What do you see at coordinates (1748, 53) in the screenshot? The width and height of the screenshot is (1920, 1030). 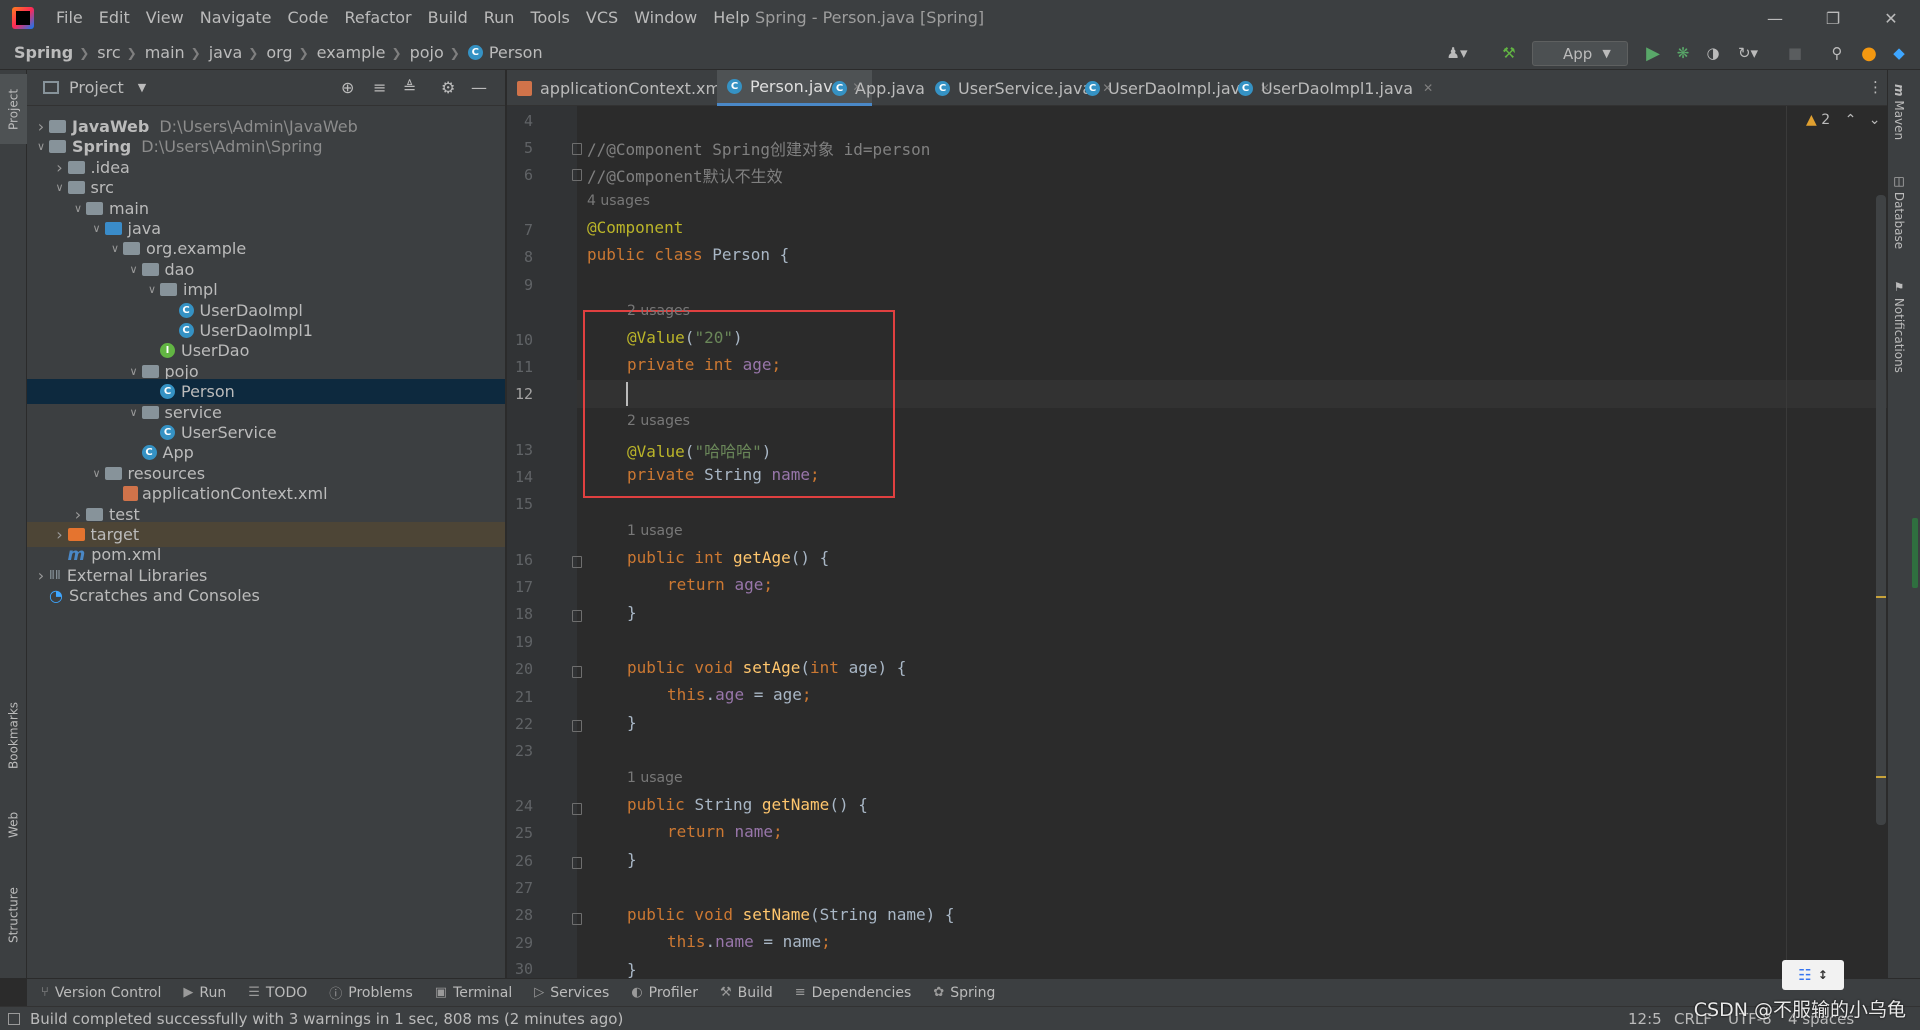 I see `profile-icon: ↻▾` at bounding box center [1748, 53].